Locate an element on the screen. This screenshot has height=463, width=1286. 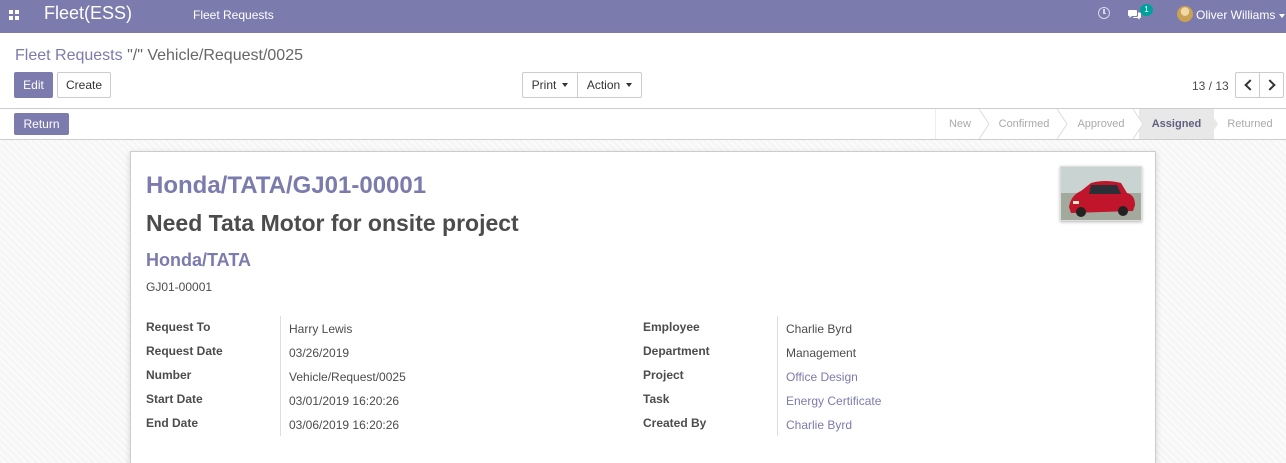
print-dropdown: Print is located at coordinates (550, 85).